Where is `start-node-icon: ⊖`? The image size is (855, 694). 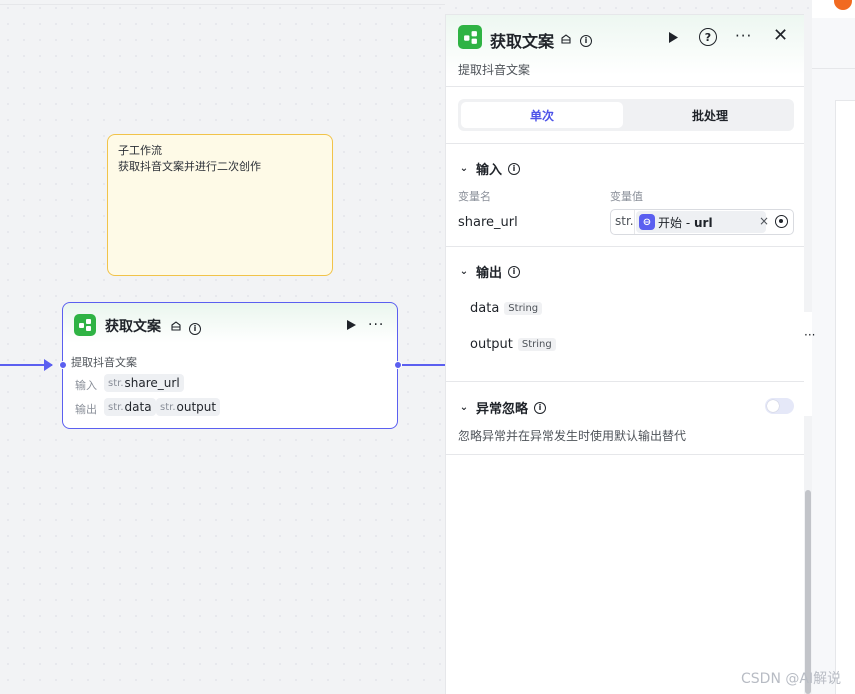 start-node-icon: ⊖ is located at coordinates (647, 222).